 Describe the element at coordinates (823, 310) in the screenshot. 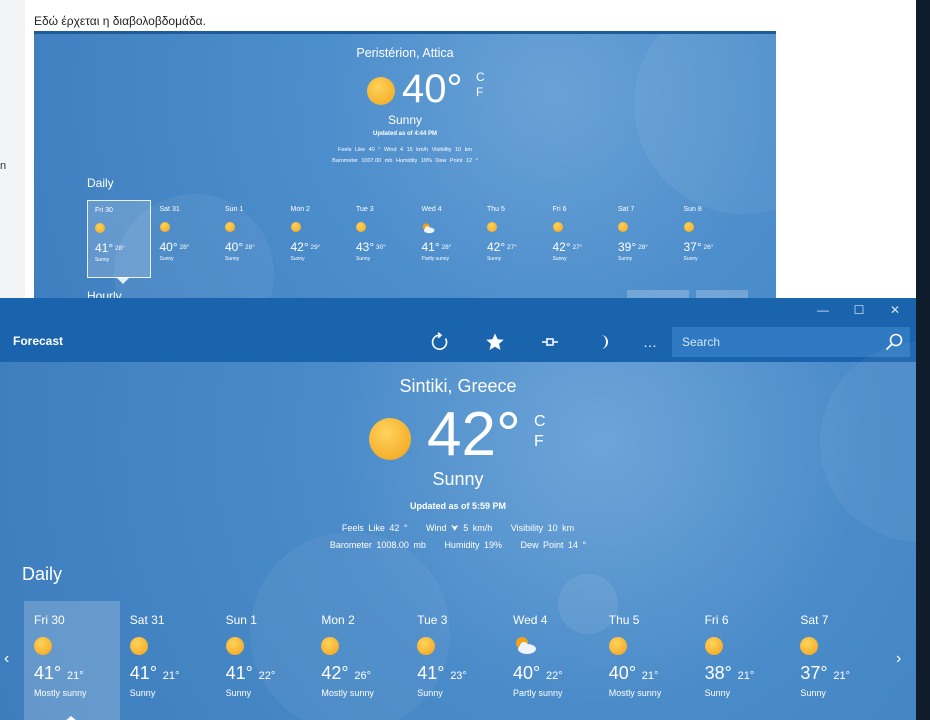

I see `minimize-button: —` at that location.